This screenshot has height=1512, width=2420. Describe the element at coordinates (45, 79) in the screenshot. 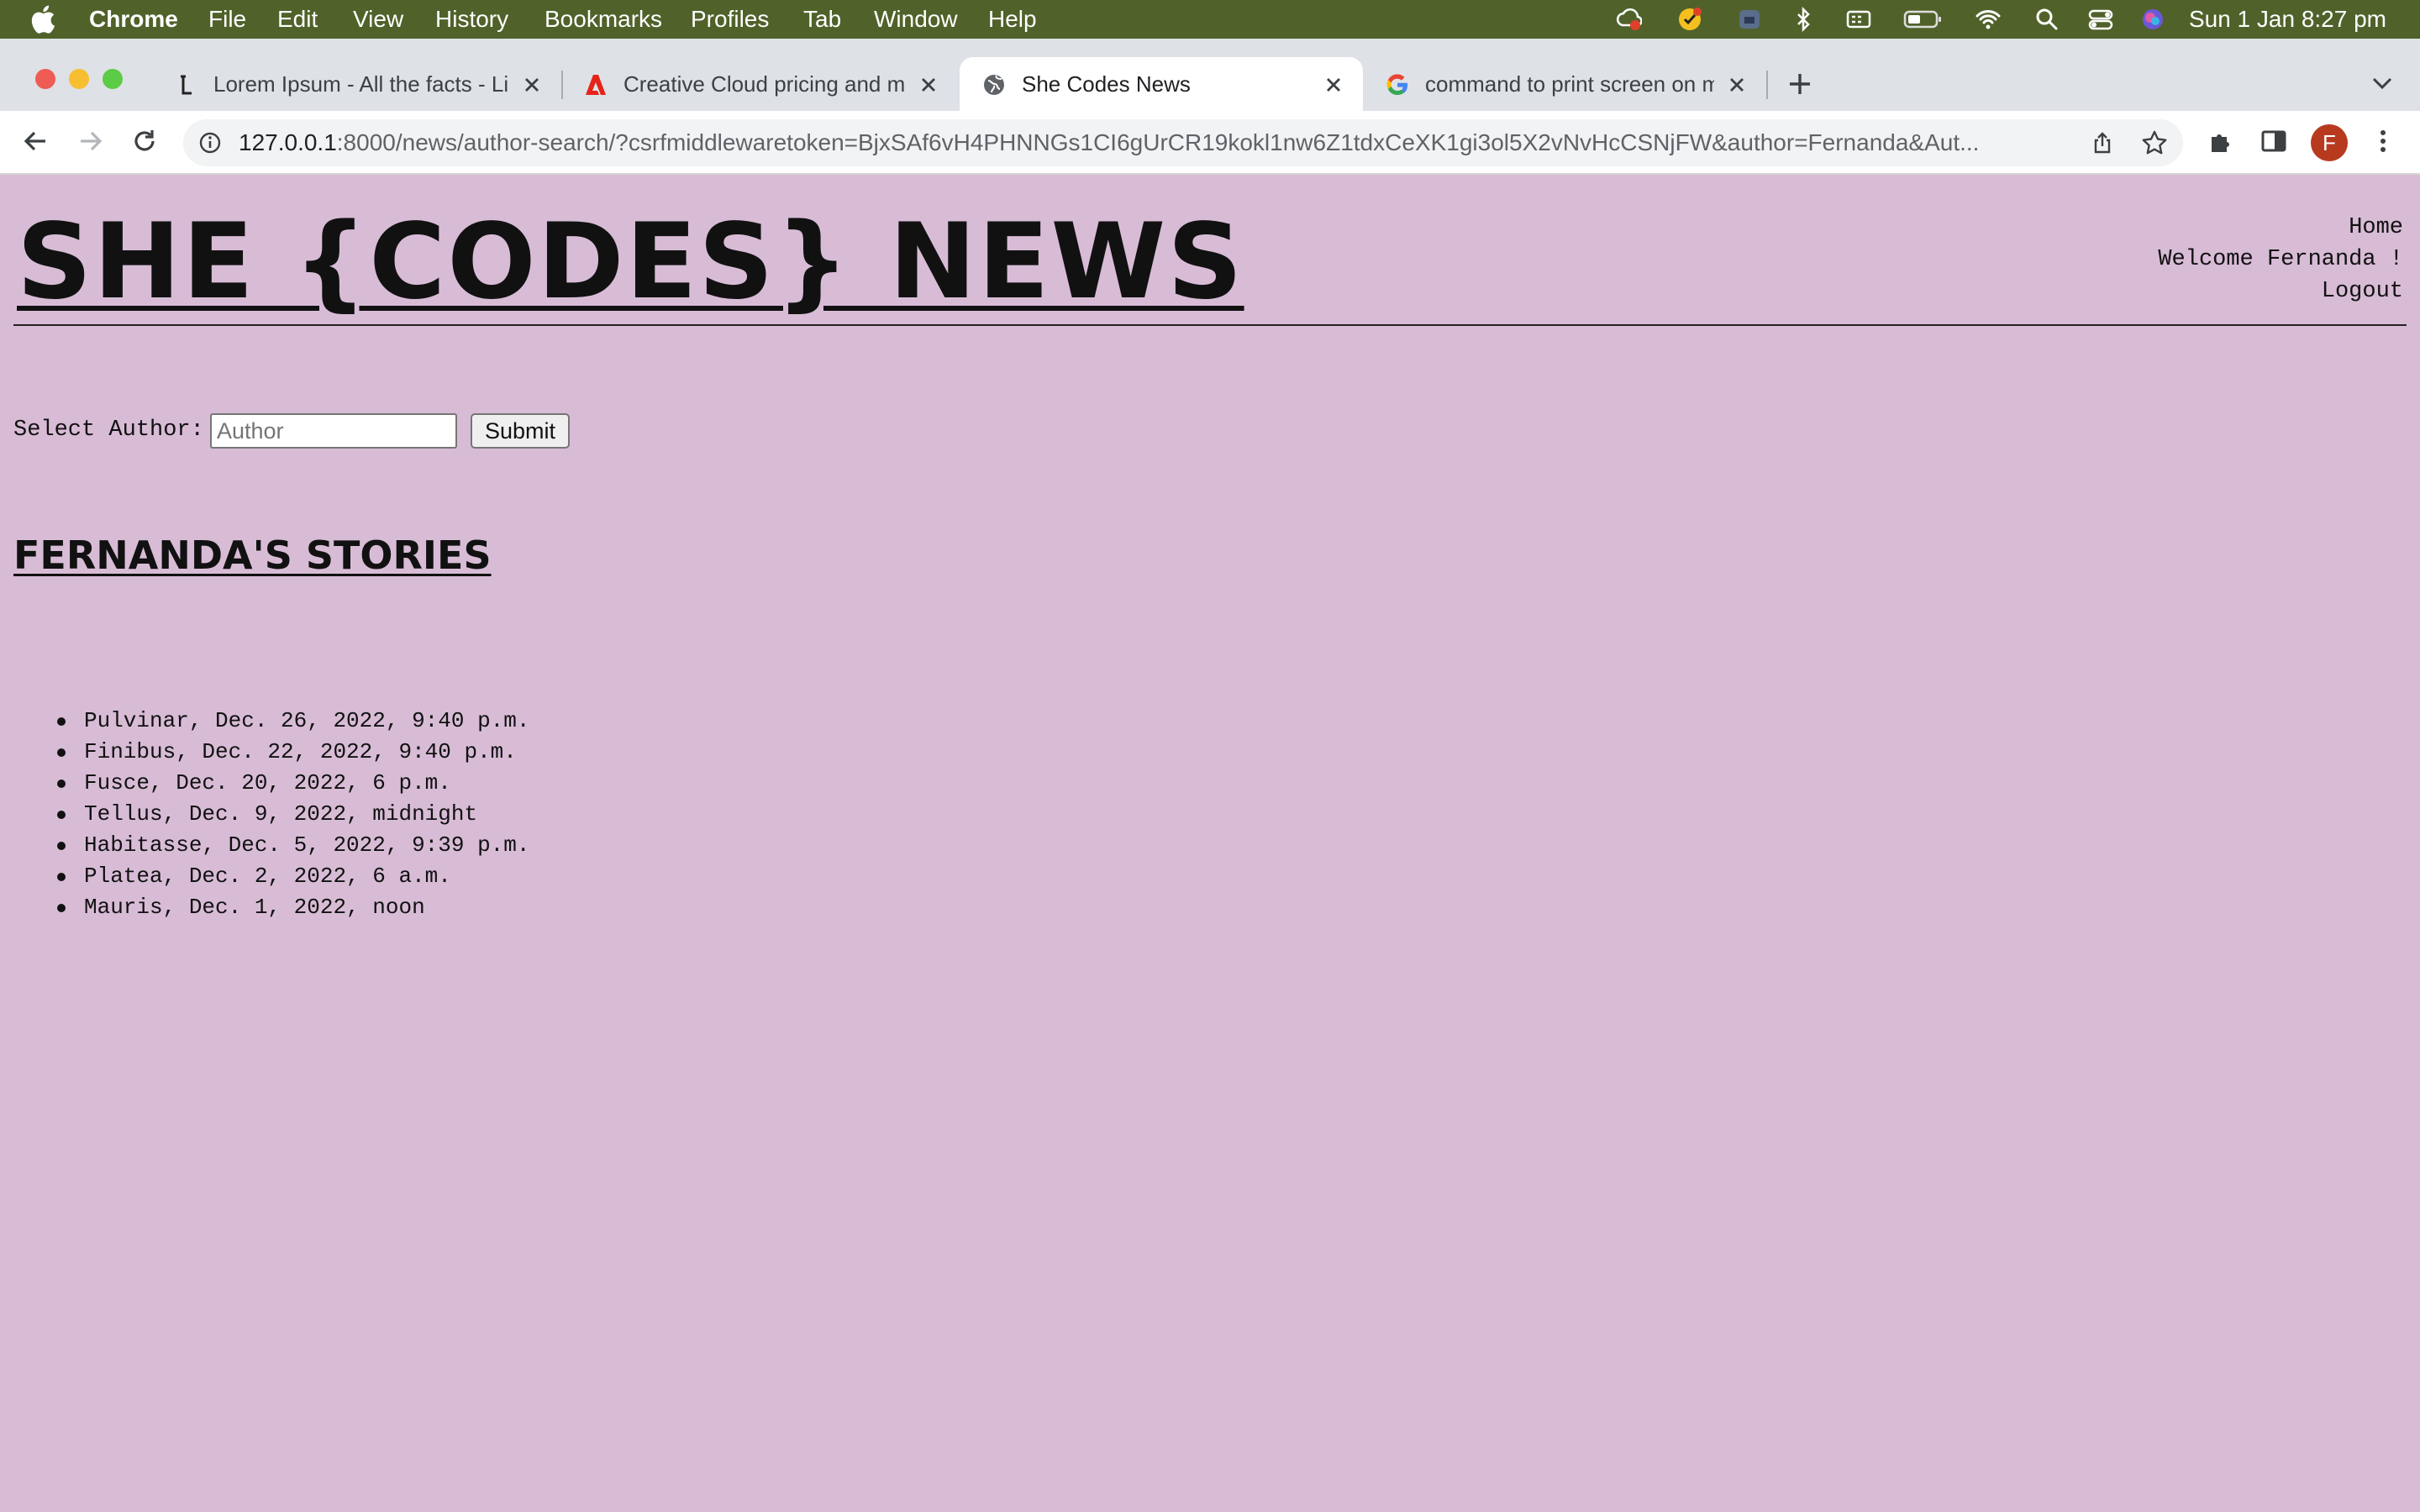

I see `window-close-button` at that location.